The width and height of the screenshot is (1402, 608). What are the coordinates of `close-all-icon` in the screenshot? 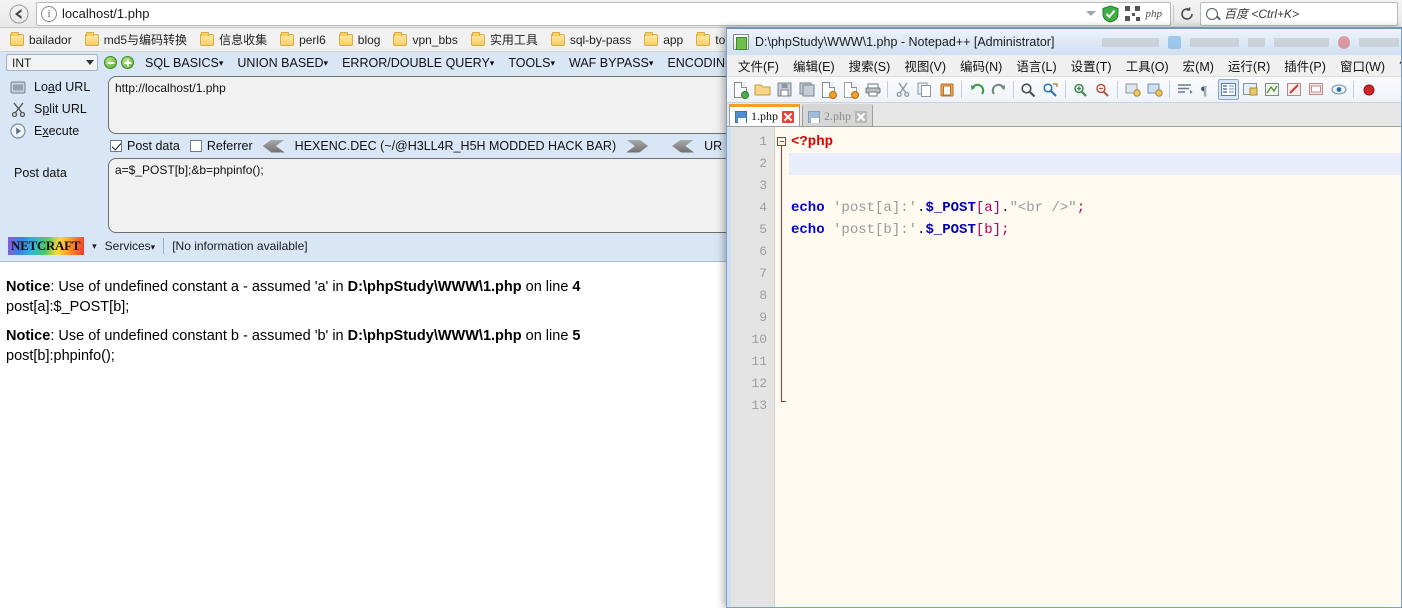 It's located at (850, 89).